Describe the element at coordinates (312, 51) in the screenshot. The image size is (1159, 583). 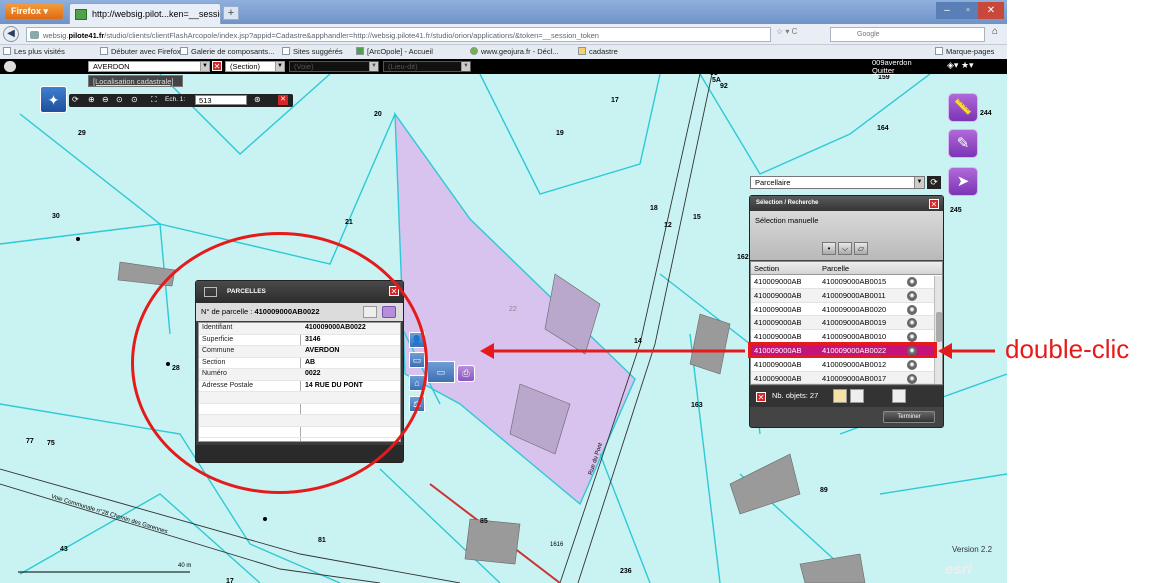
I see `bookmark-item: Sites suggérés` at that location.